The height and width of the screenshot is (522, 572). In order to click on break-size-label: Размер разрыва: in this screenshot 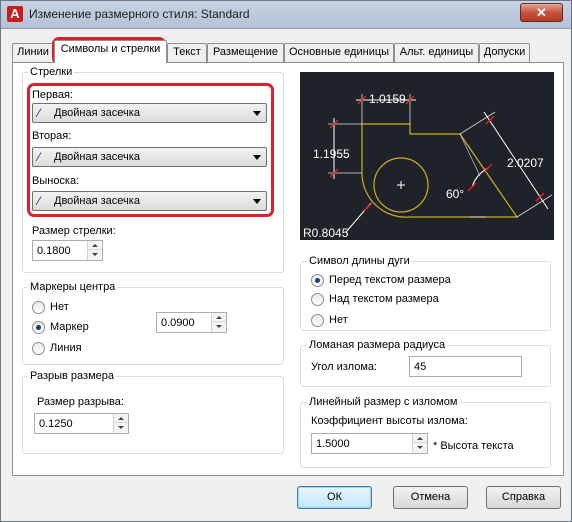, I will do `click(80, 402)`.